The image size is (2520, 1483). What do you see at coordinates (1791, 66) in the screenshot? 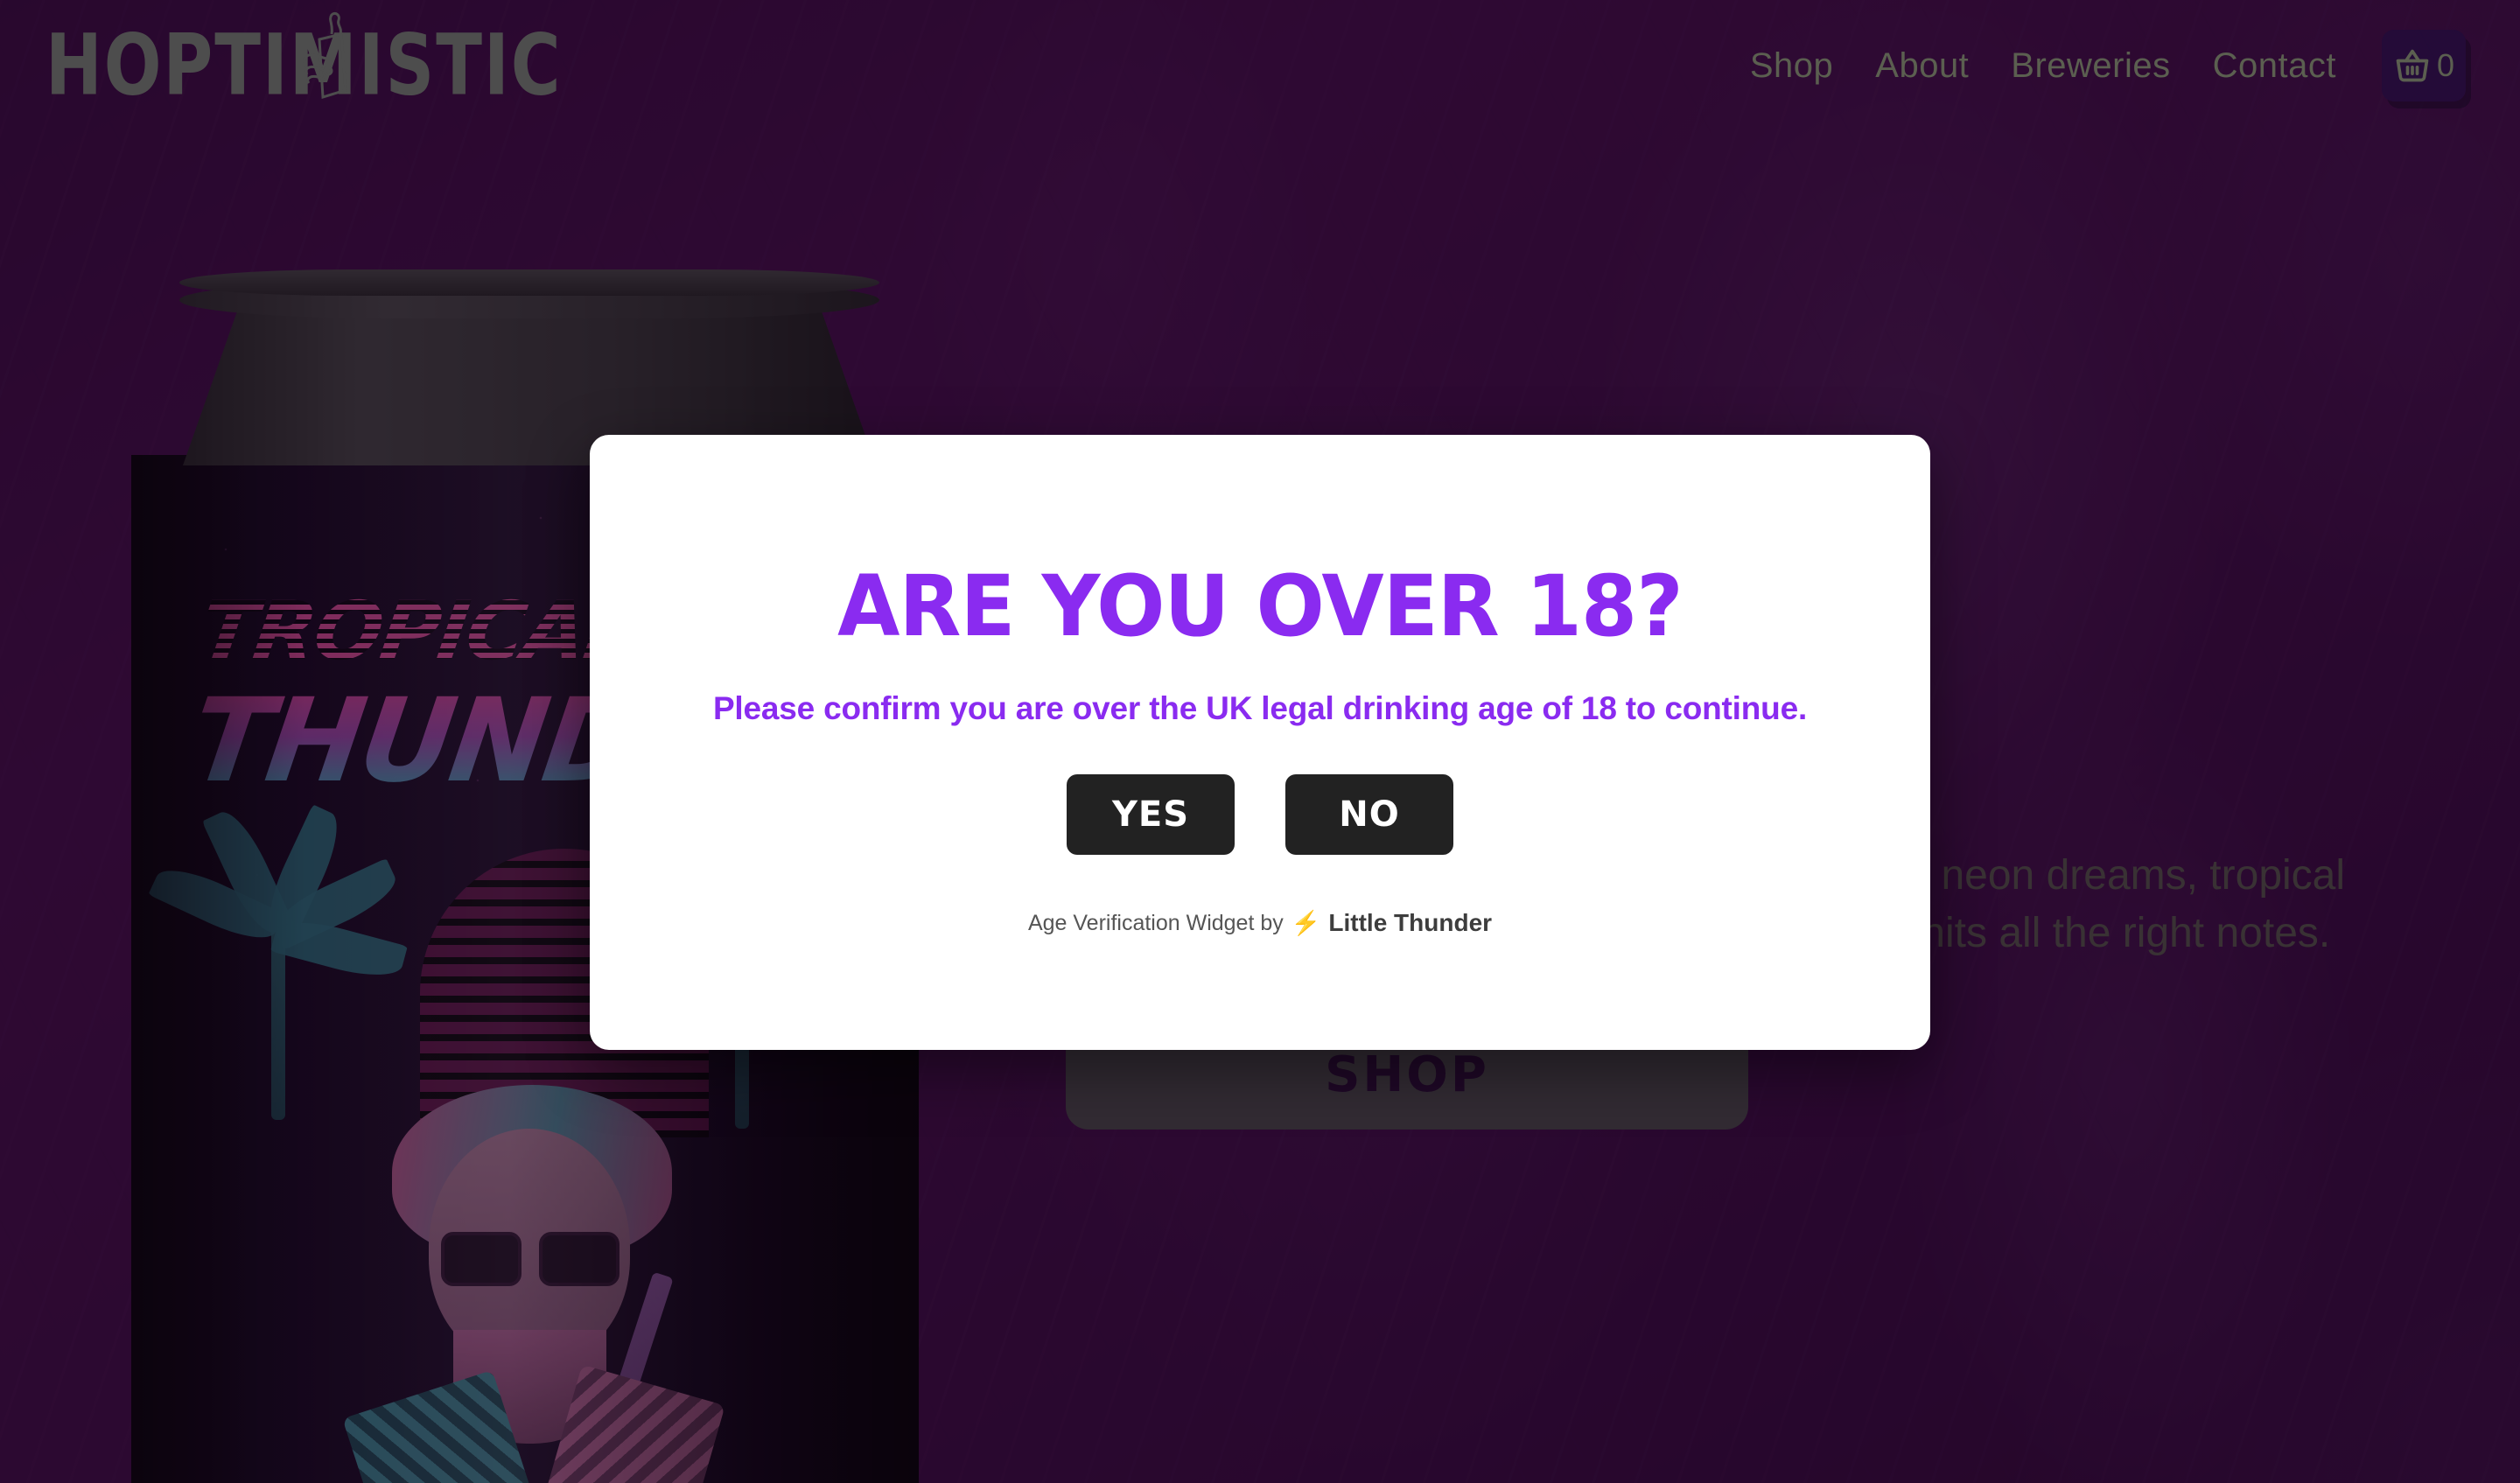
I see `nav-item-shop: Shop` at bounding box center [1791, 66].